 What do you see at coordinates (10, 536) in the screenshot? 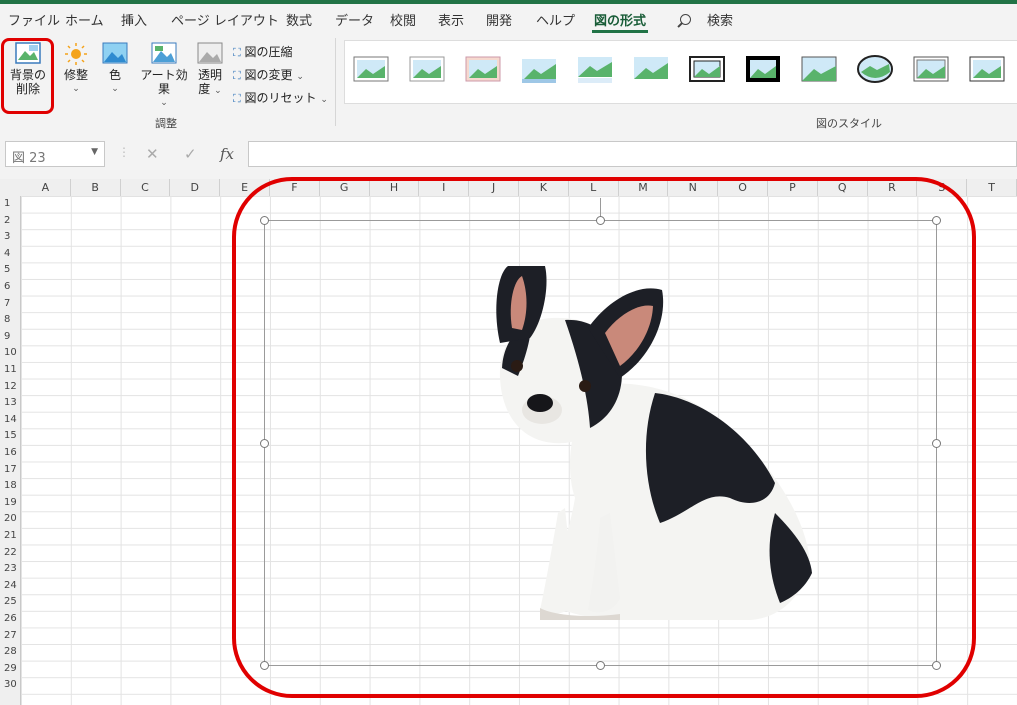
I see `row-header: 21` at bounding box center [10, 536].